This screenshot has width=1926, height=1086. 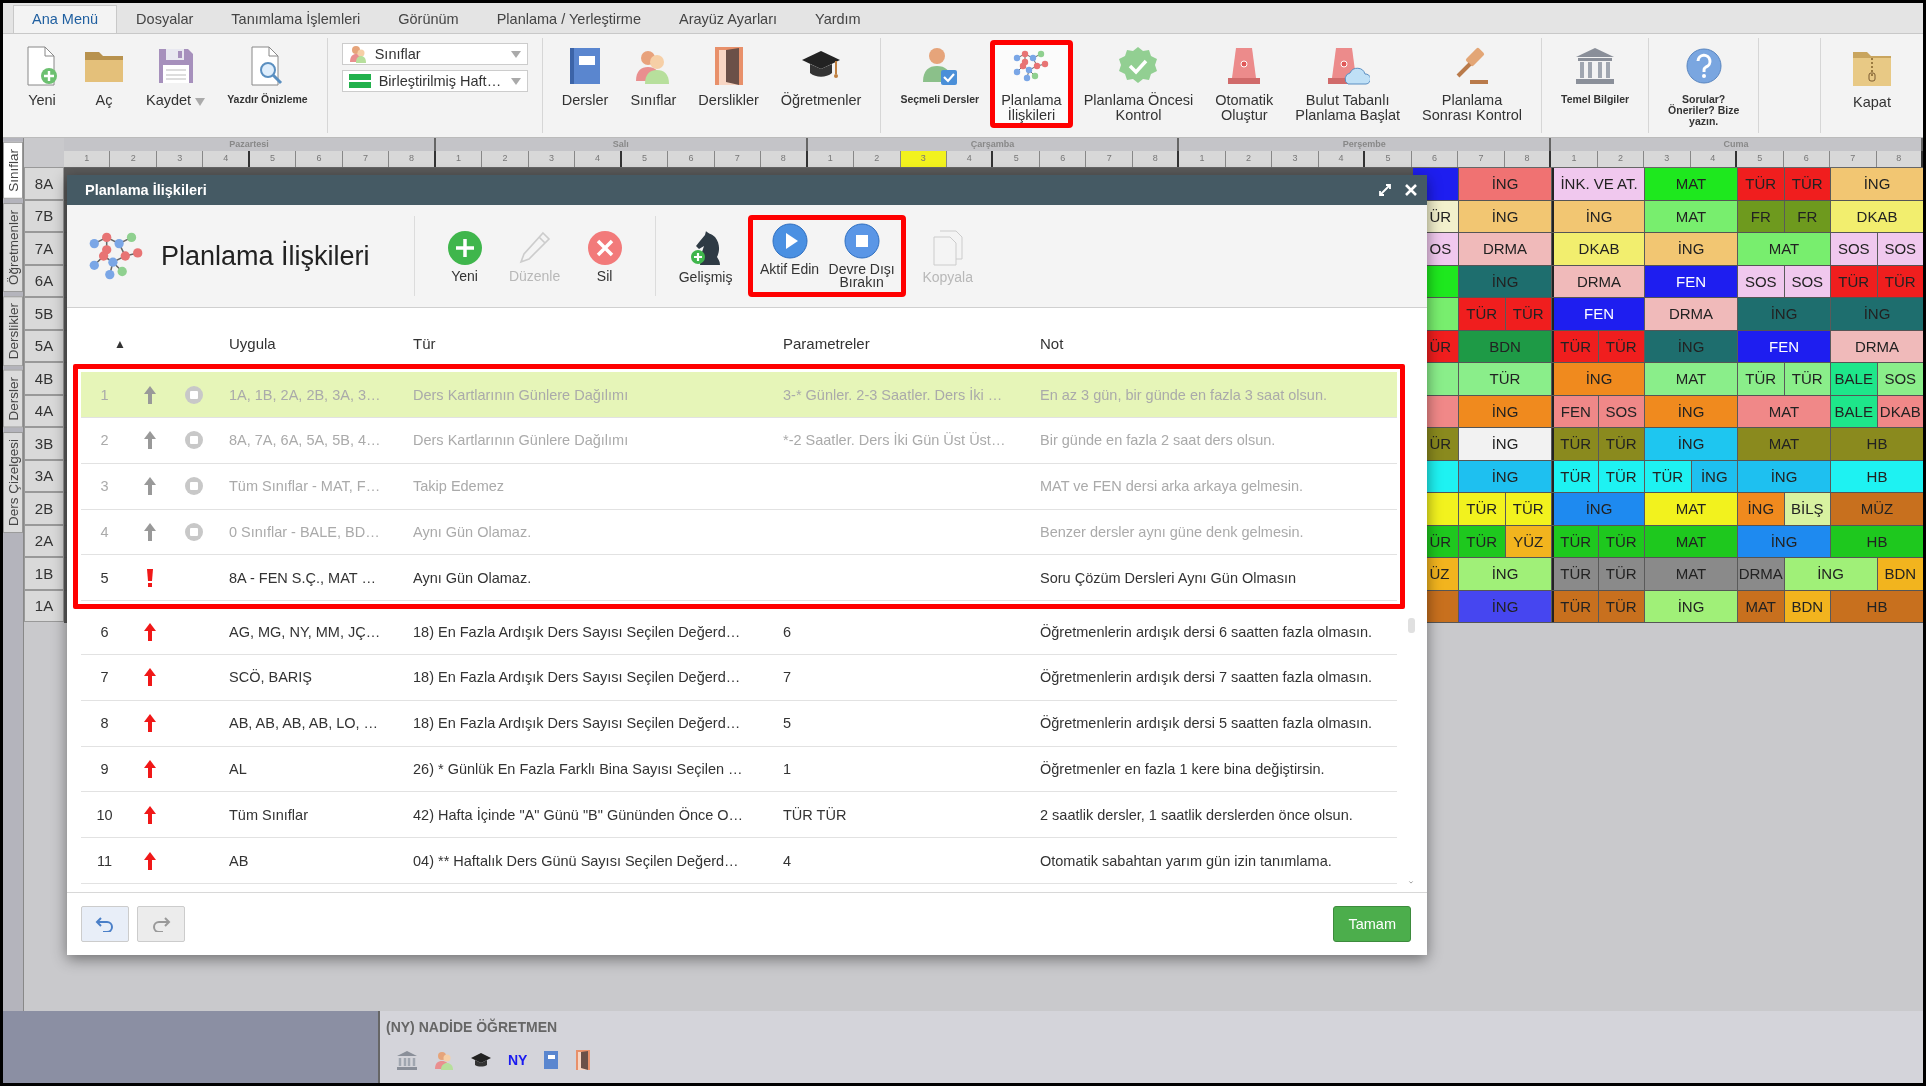 I want to click on column-header: Not, so click(x=1212, y=344).